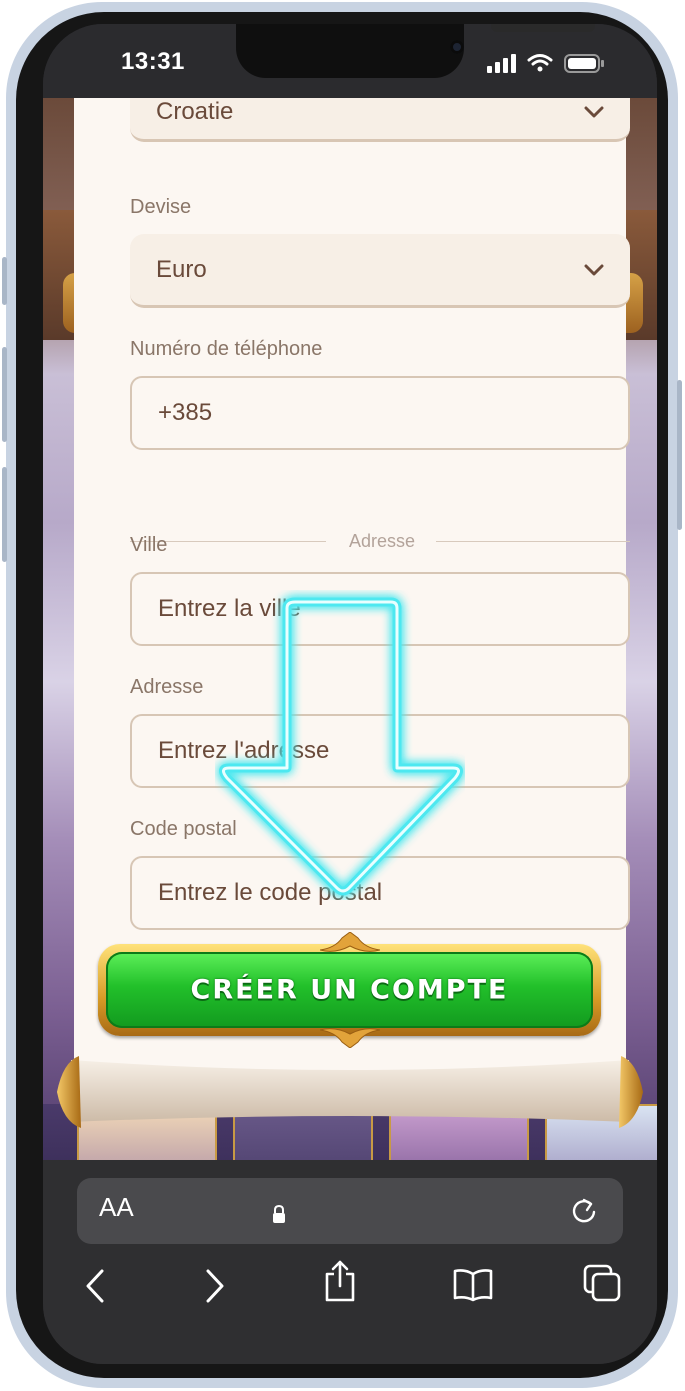 This screenshot has width=685, height=1391. I want to click on bookmarks-icon, so click(473, 1285).